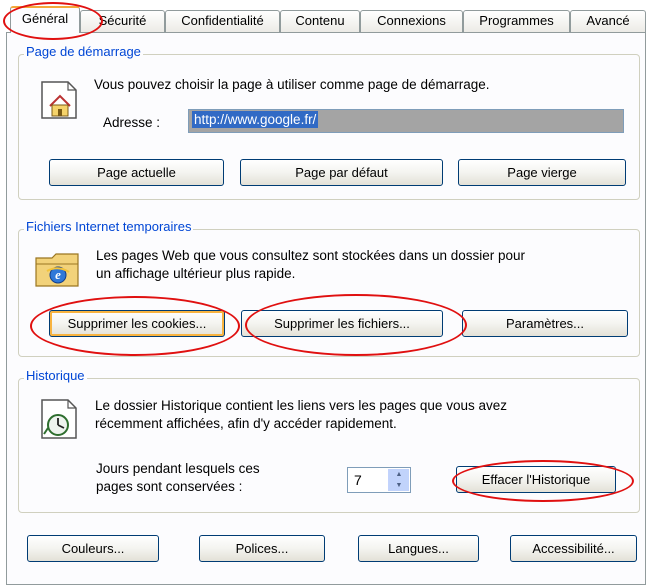 This screenshot has height=588, width=649. I want to click on clear-history-button: Effacer l'Historique, so click(536, 479).